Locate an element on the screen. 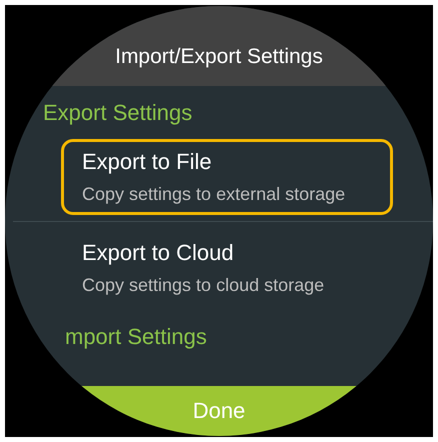  item-subtitle: Copy settings to external storage is located at coordinates (214, 194).